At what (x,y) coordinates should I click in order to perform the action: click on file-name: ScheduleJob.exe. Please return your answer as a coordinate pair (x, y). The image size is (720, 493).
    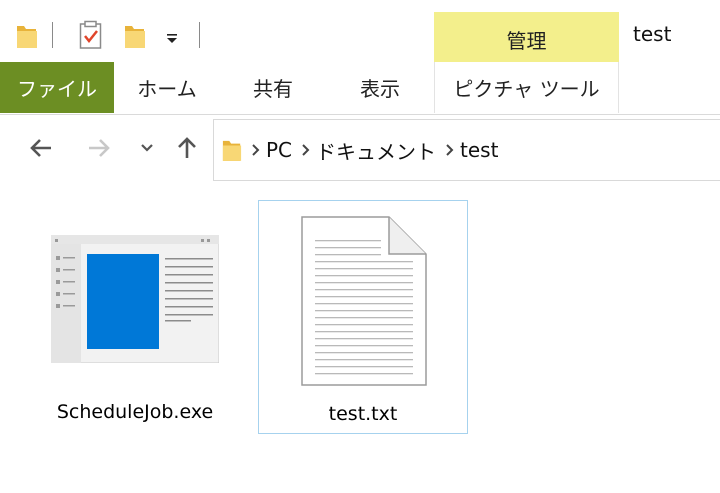
    Looking at the image, I should click on (135, 412).